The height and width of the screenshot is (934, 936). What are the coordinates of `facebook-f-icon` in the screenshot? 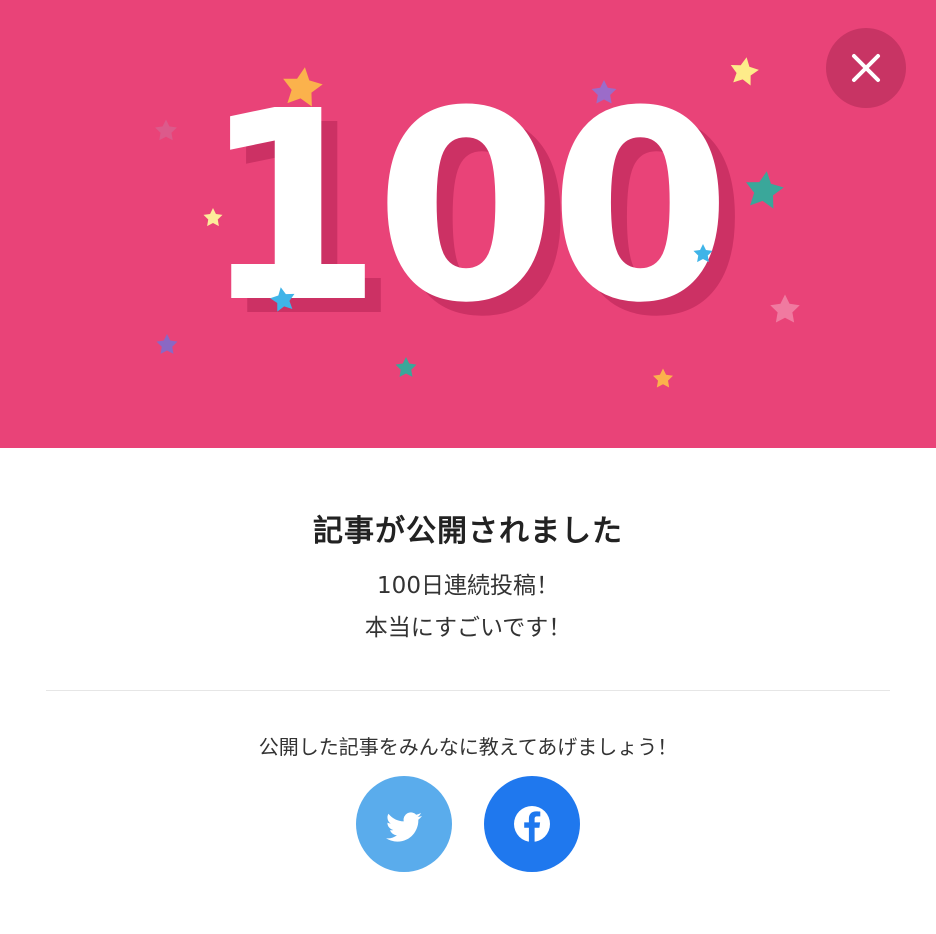 It's located at (532, 824).